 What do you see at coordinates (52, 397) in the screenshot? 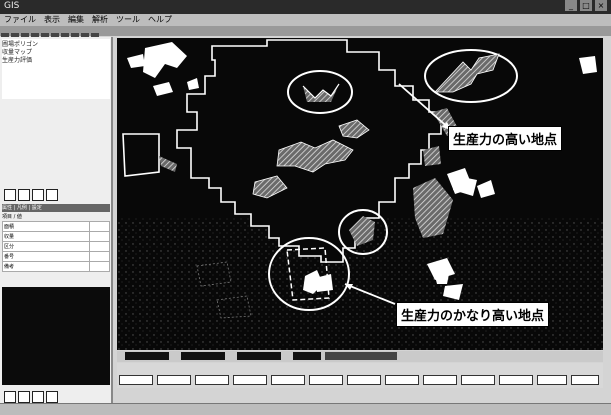
I see `refresh-icon` at bounding box center [52, 397].